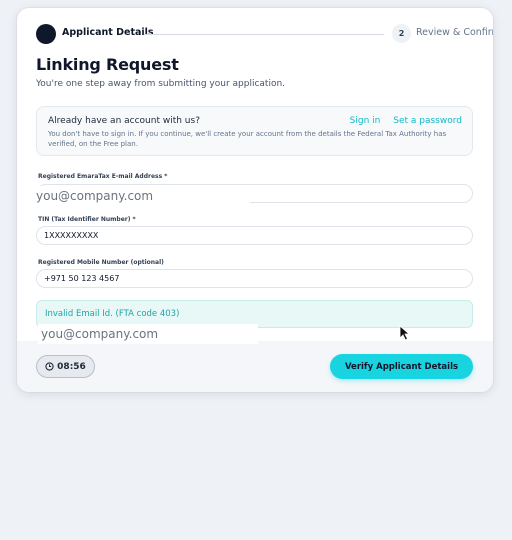 This screenshot has width=512, height=540. I want to click on page-title: Linking Request, so click(107, 64).